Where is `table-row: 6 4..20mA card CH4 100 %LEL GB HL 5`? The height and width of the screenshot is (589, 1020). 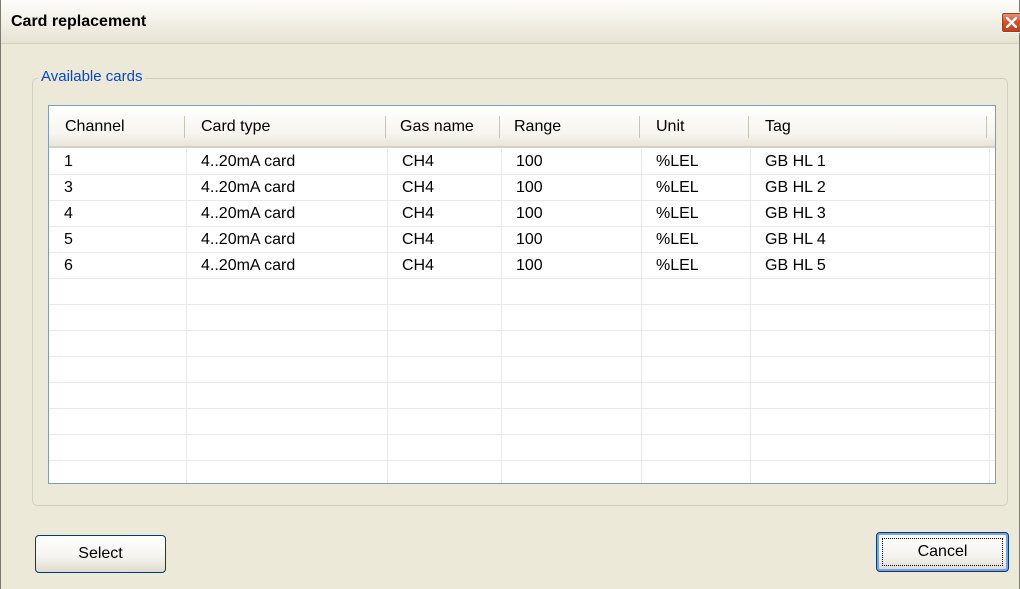 table-row: 6 4..20mA card CH4 100 %LEL GB HL 5 is located at coordinates (522, 266).